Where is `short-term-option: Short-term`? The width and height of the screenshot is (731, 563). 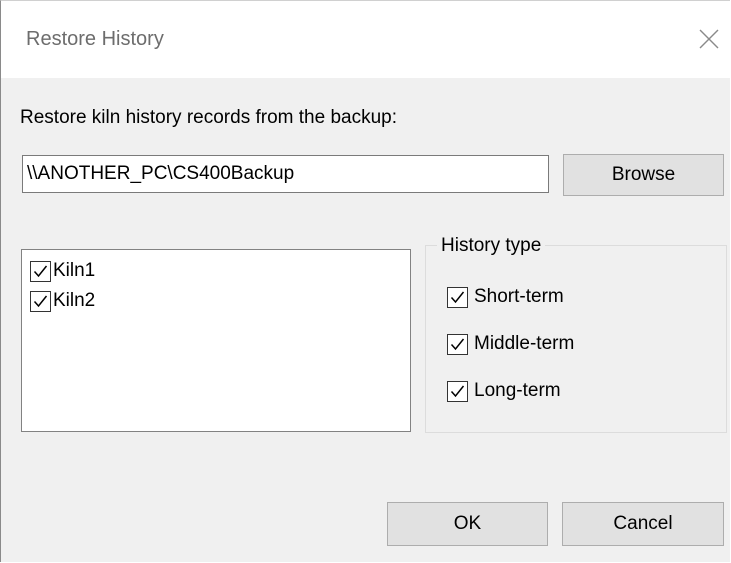
short-term-option: Short-term is located at coordinates (505, 297).